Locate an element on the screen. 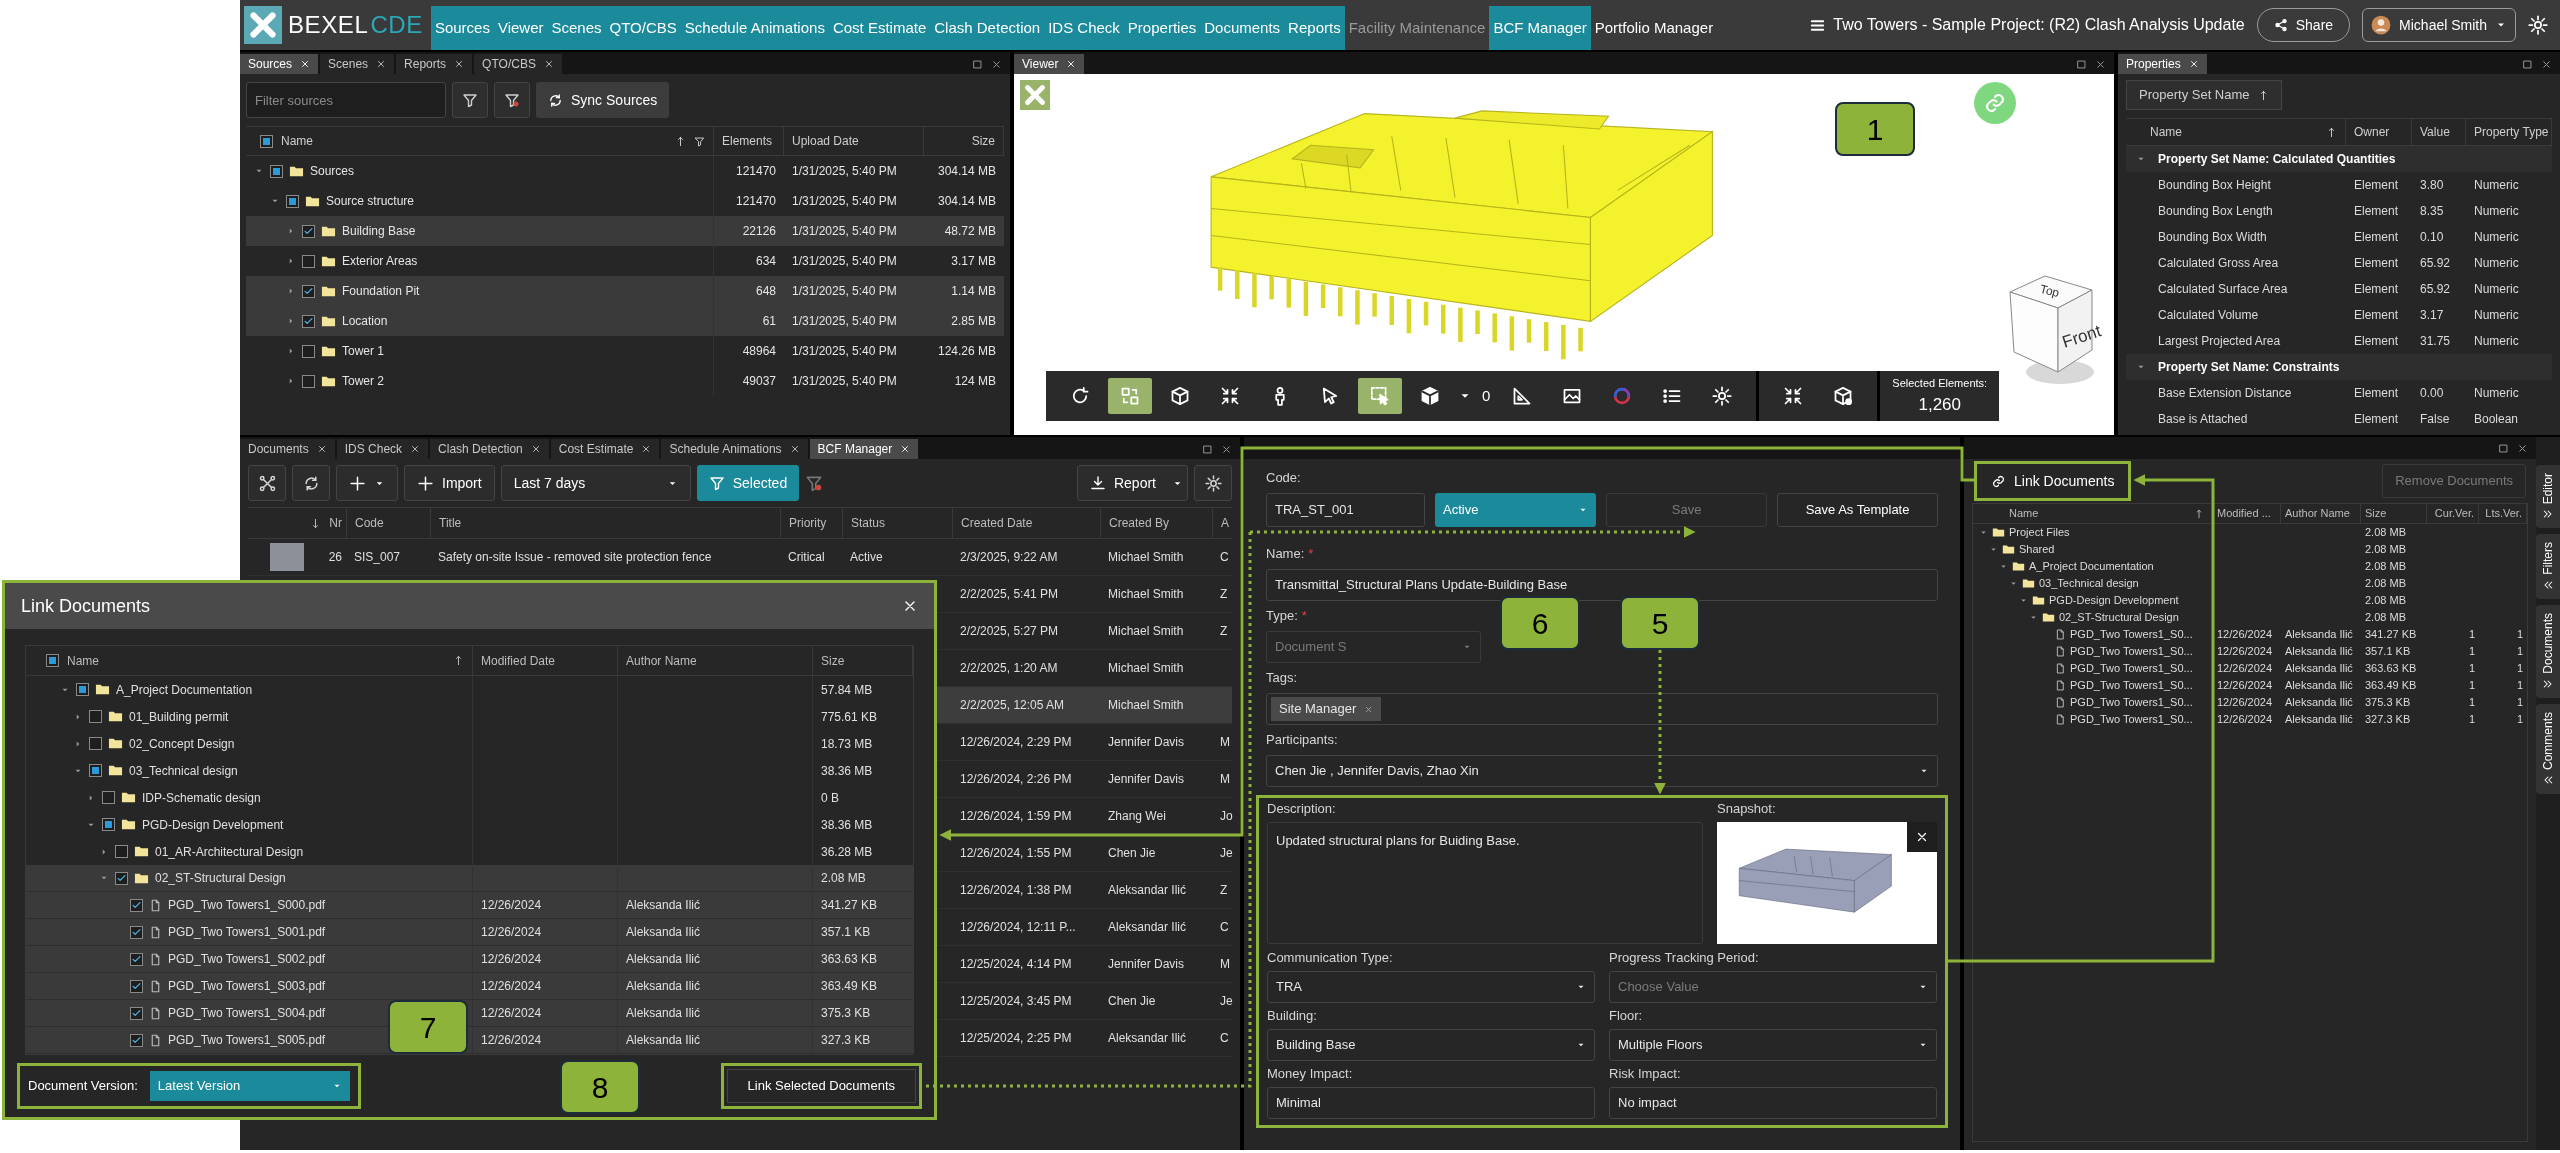 This screenshot has height=1153, width=2560. menu-tab: Scenes is located at coordinates (576, 28).